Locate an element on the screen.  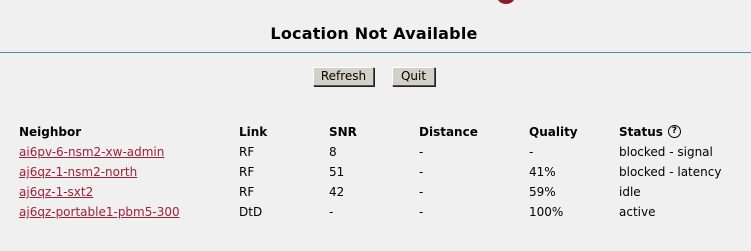
header-distance: Distance is located at coordinates (448, 132).